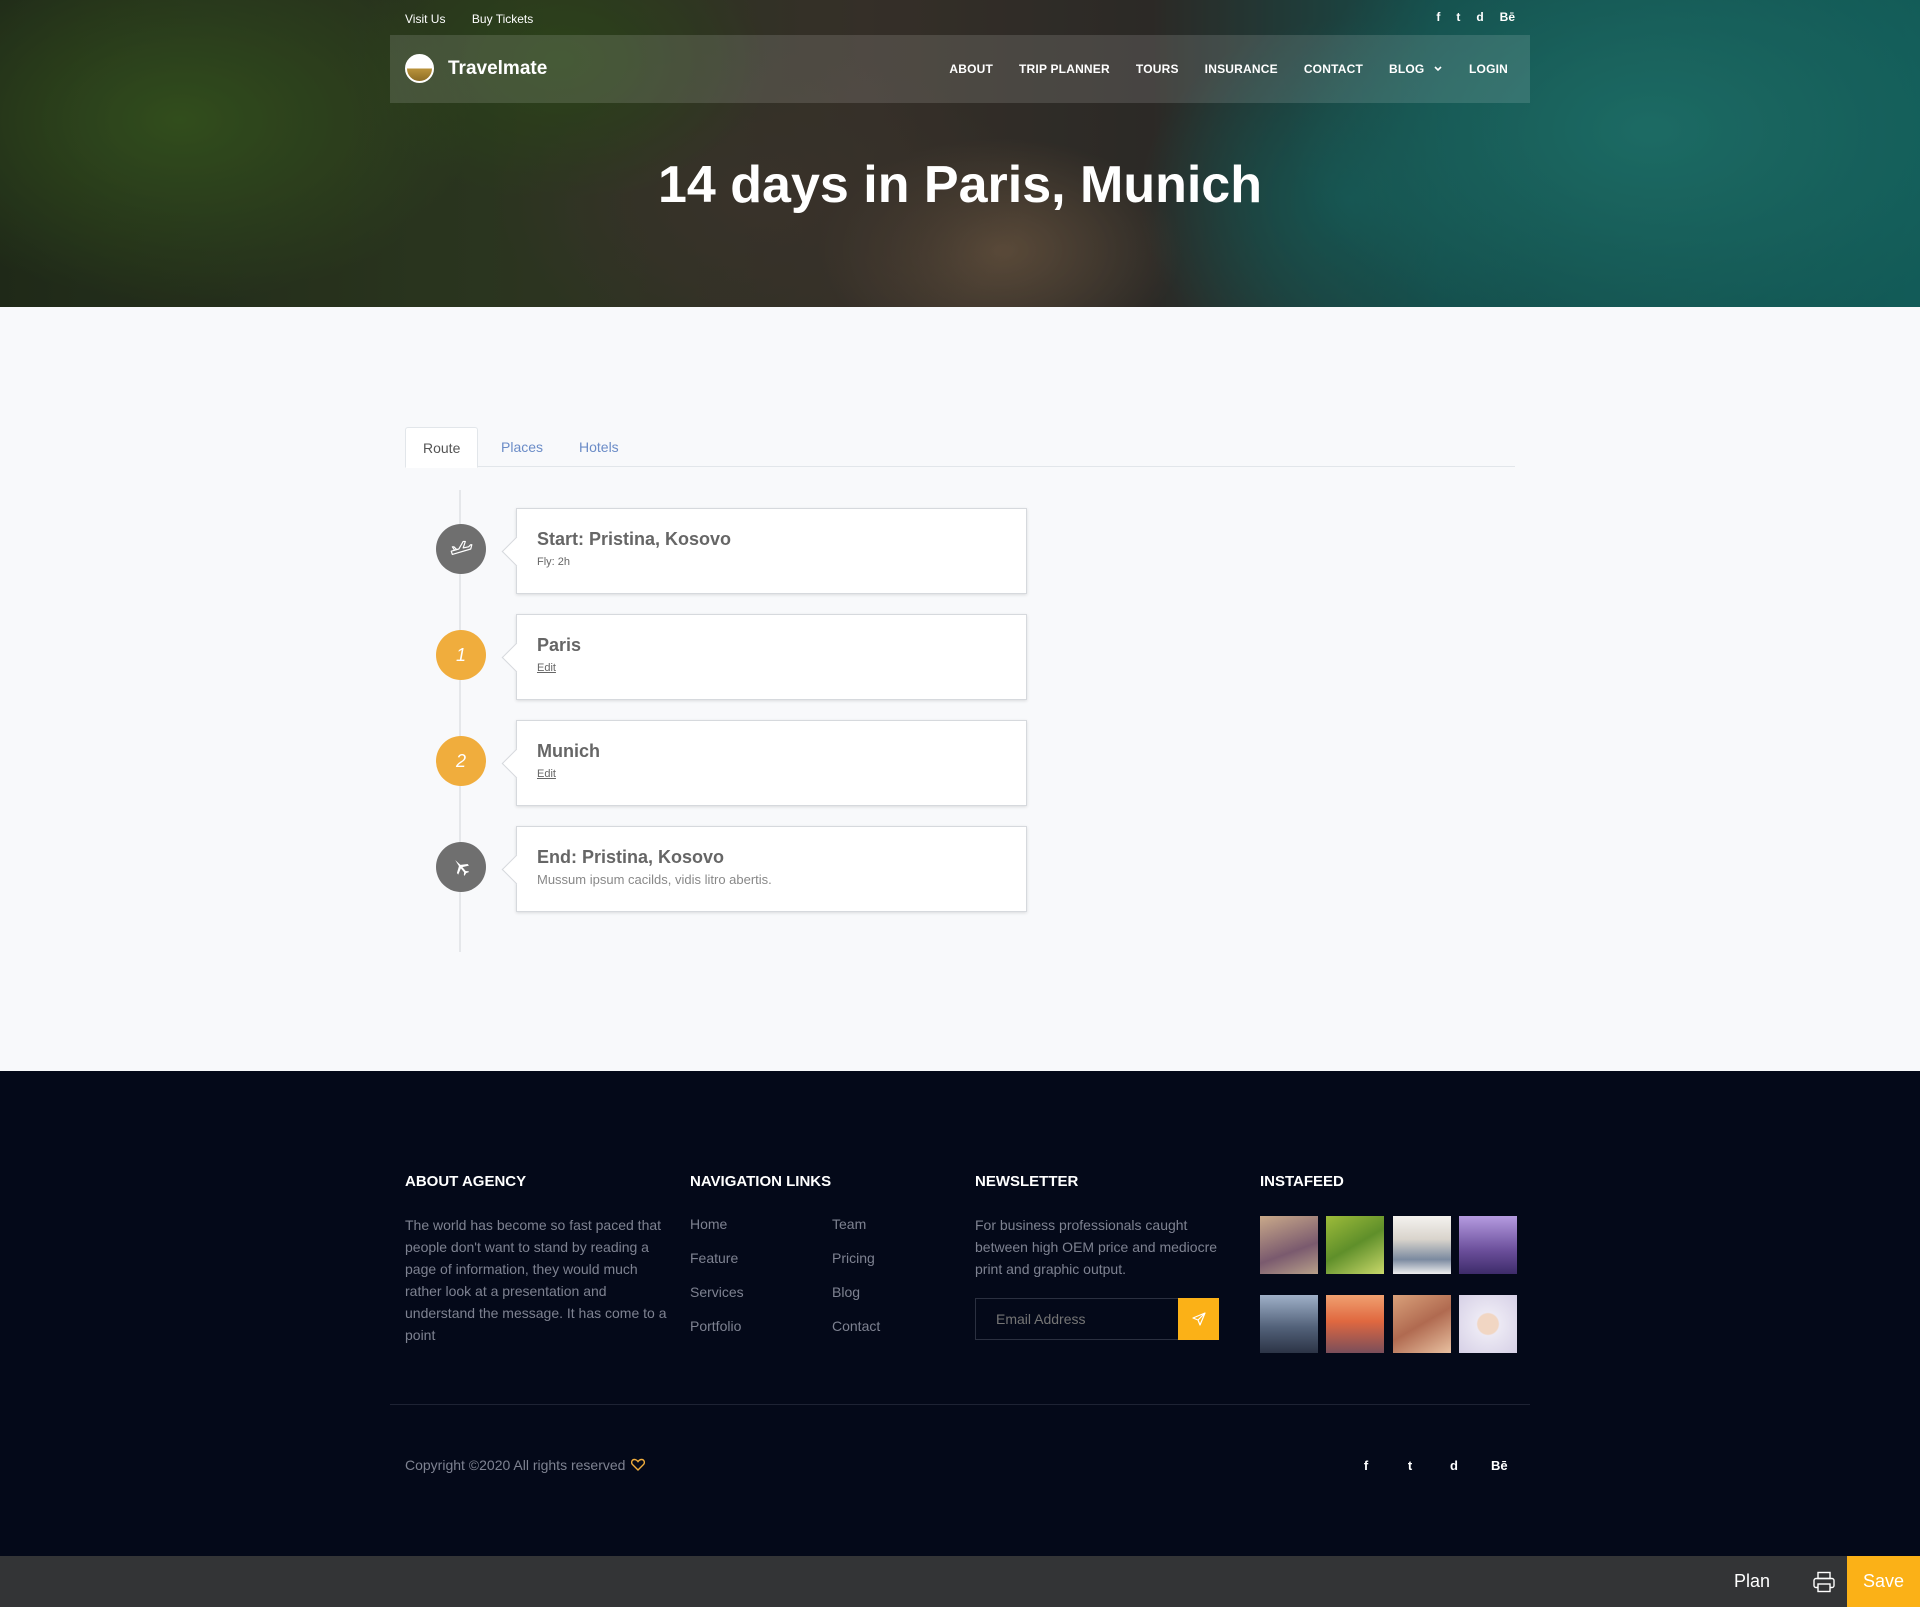 The height and width of the screenshot is (1607, 1920). Describe the element at coordinates (634, 539) in the screenshot. I see `timeline-title: Start: Pristina, Kosovo` at that location.